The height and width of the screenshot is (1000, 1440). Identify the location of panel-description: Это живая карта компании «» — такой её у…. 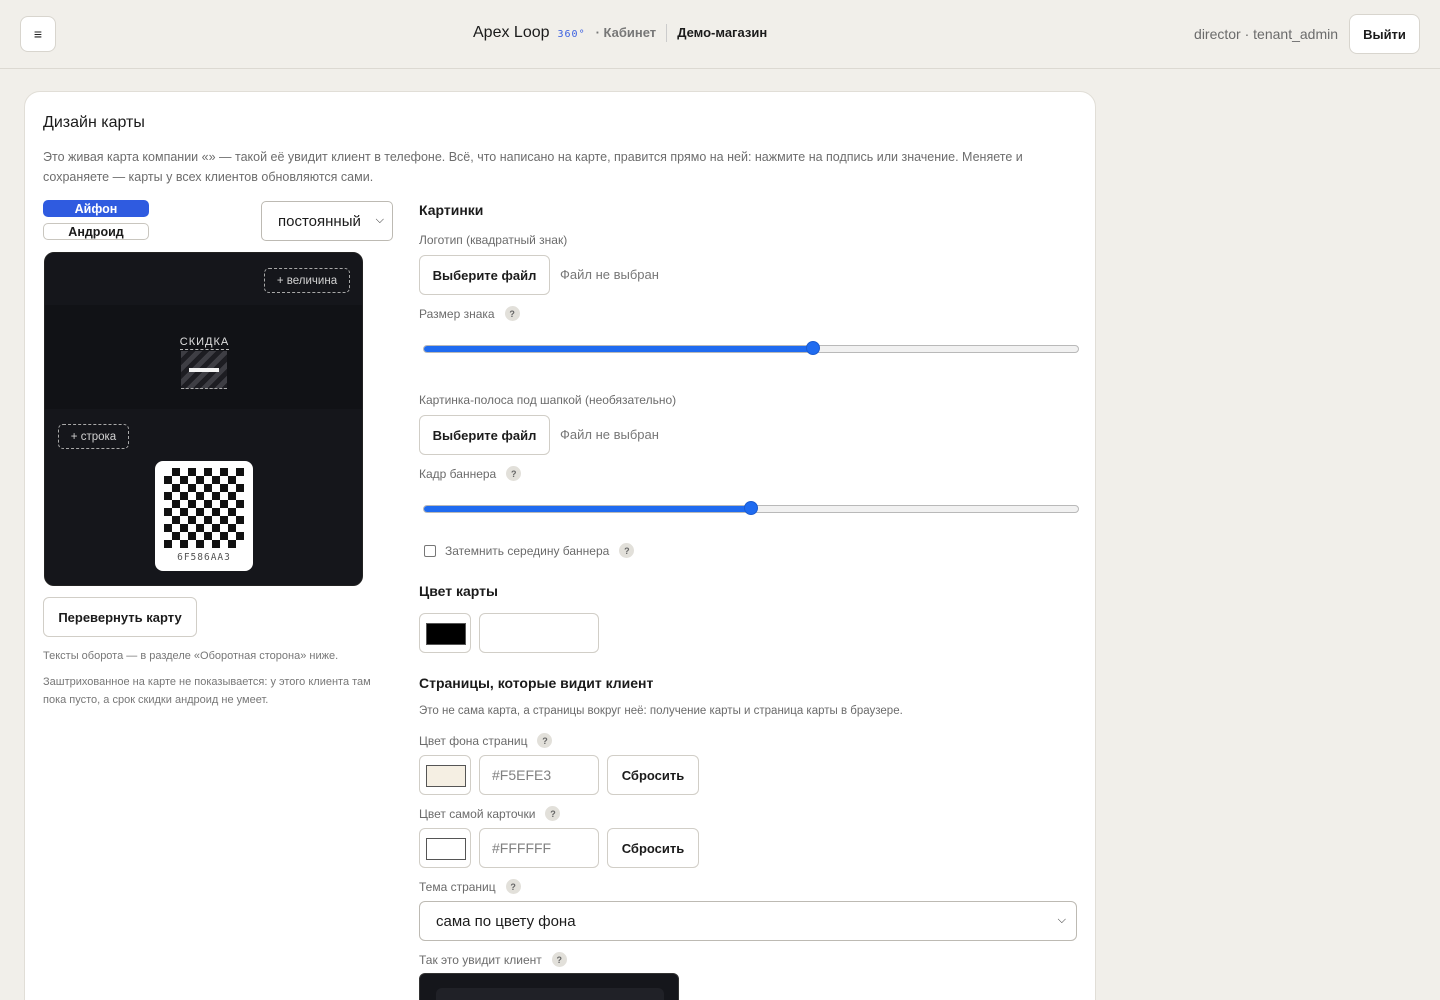
(533, 167).